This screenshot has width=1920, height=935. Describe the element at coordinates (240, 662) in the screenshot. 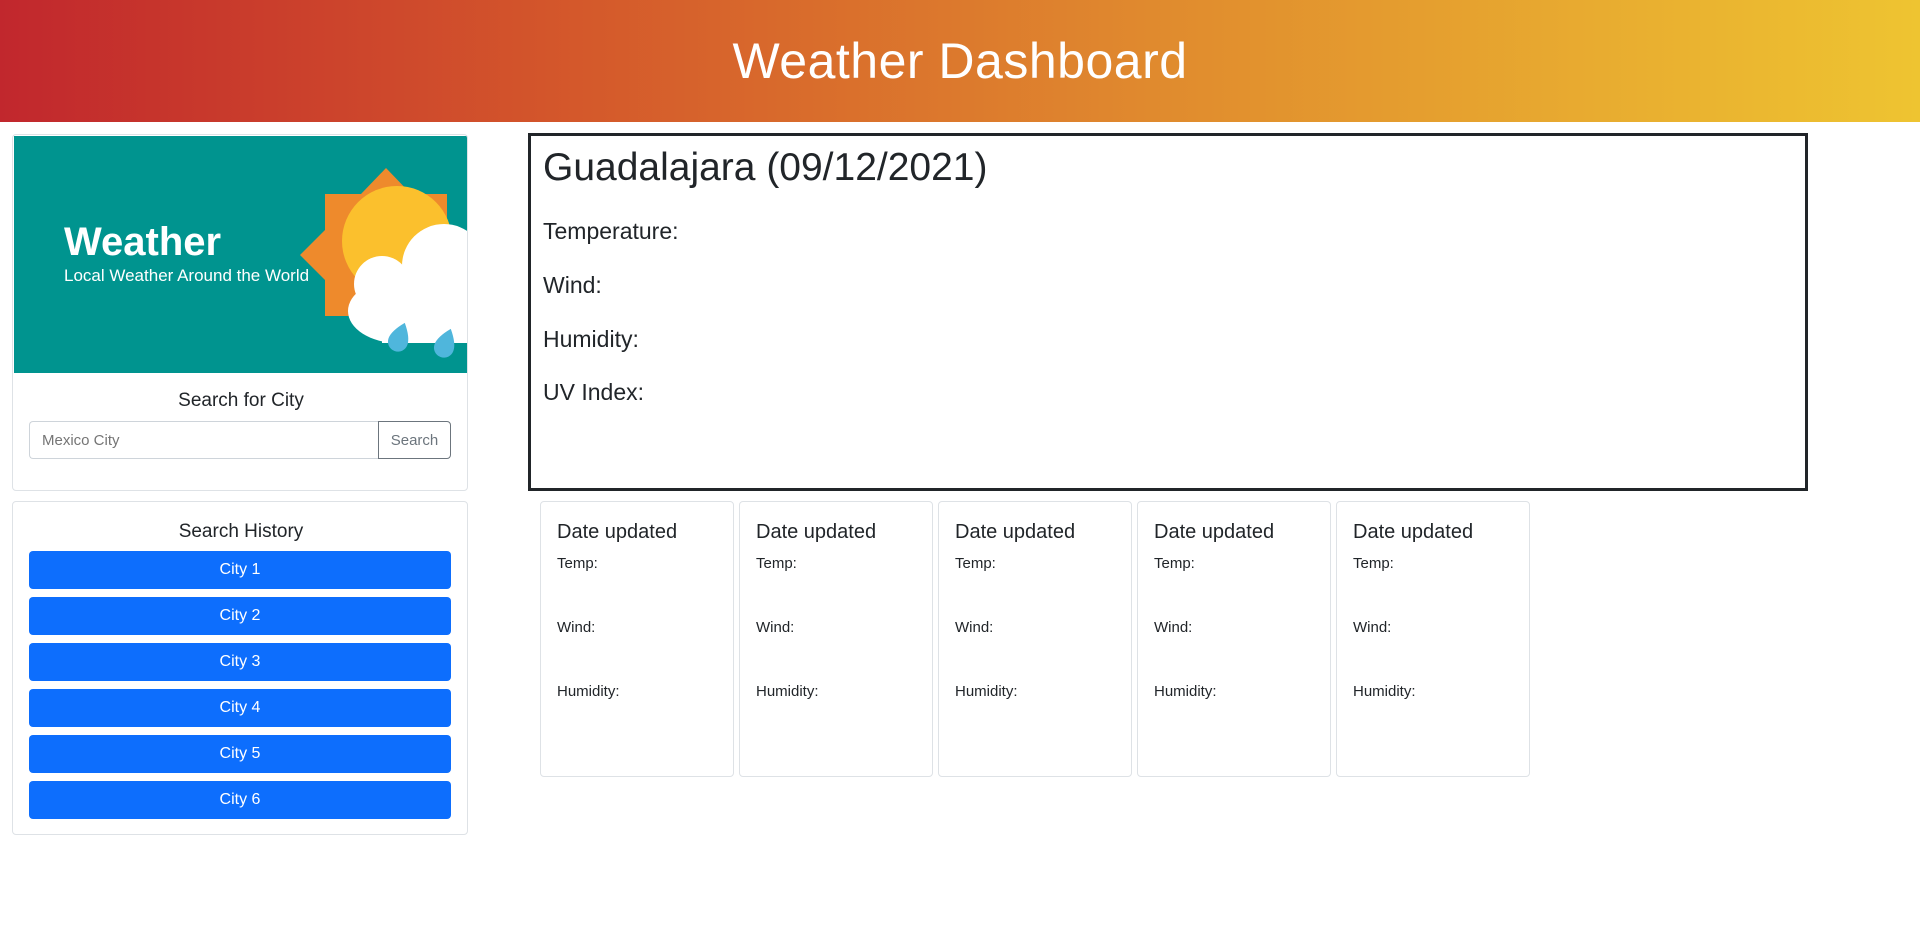

I see `history-city-button: City 3` at that location.